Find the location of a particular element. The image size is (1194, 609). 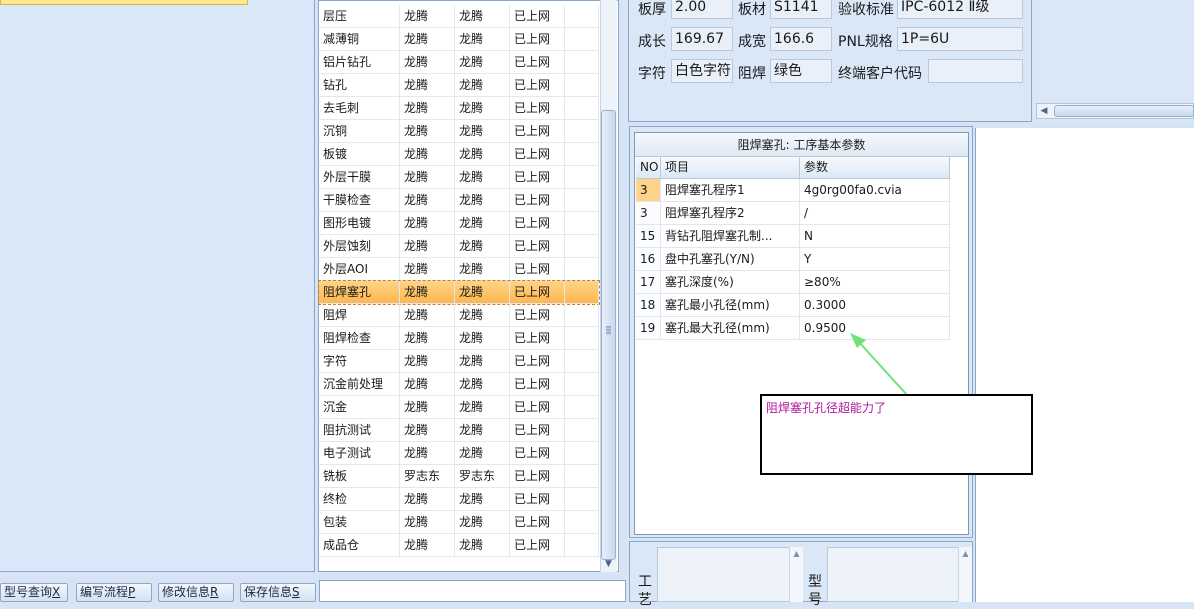

process-row: 阻抗测试 龙腾 龙腾 已上网 is located at coordinates (459, 430).